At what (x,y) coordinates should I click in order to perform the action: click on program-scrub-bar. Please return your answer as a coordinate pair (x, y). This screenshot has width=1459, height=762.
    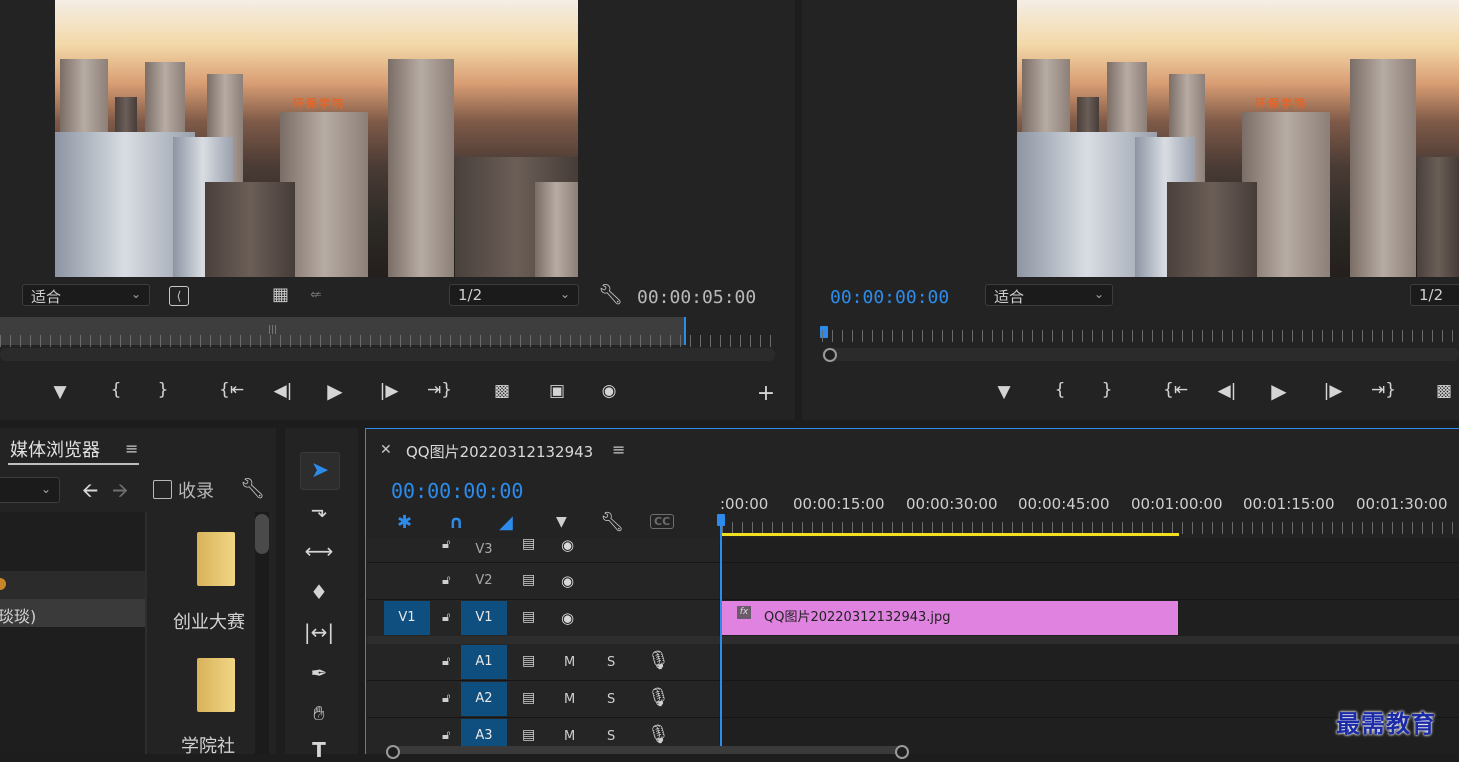
    Looking at the image, I should click on (1140, 354).